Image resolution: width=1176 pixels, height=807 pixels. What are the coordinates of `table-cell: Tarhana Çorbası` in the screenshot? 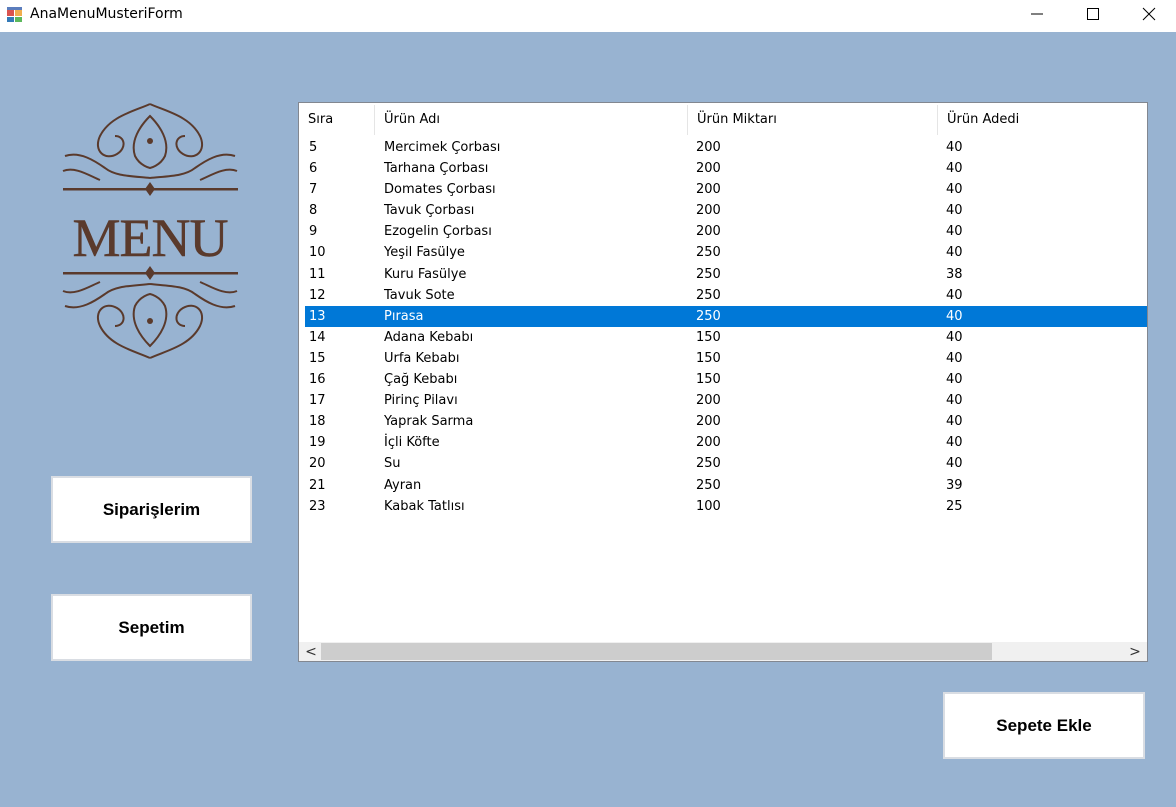 It's located at (436, 169).